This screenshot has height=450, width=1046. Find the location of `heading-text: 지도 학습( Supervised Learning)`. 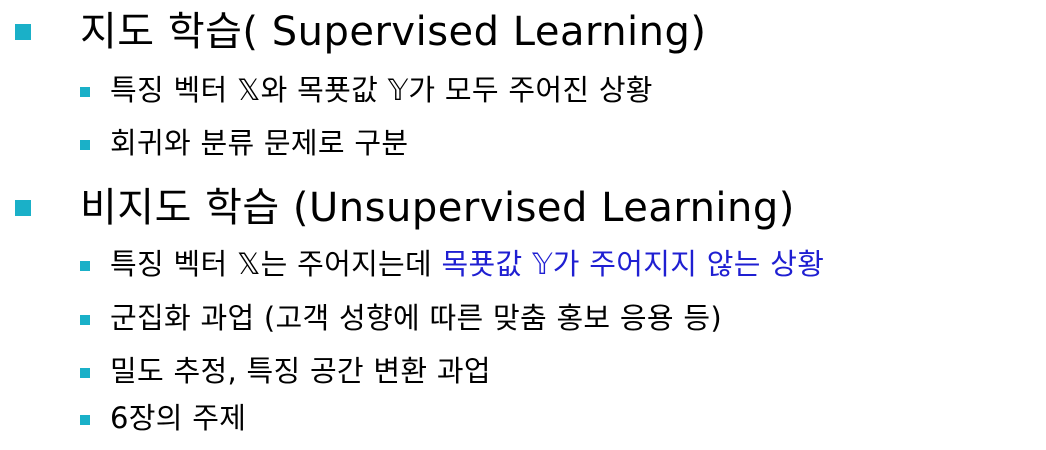

heading-text: 지도 학습( Supervised Learning) is located at coordinates (393, 32).